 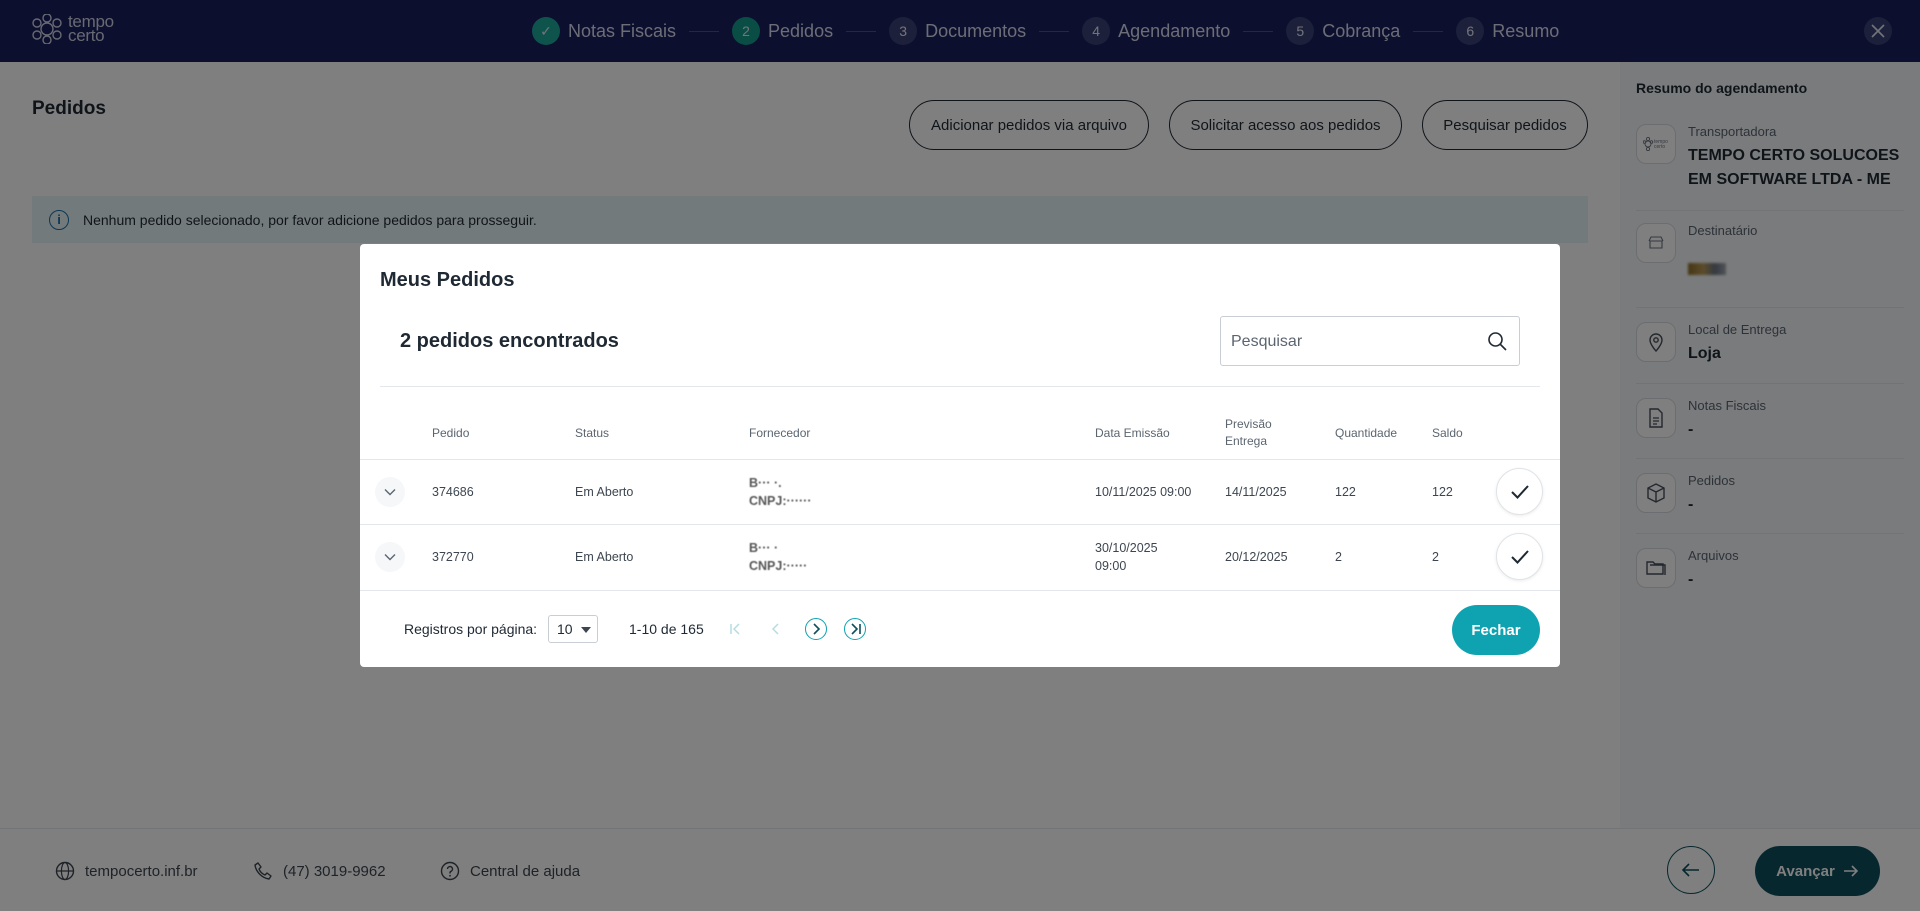 What do you see at coordinates (960, 386) in the screenshot?
I see `divider` at bounding box center [960, 386].